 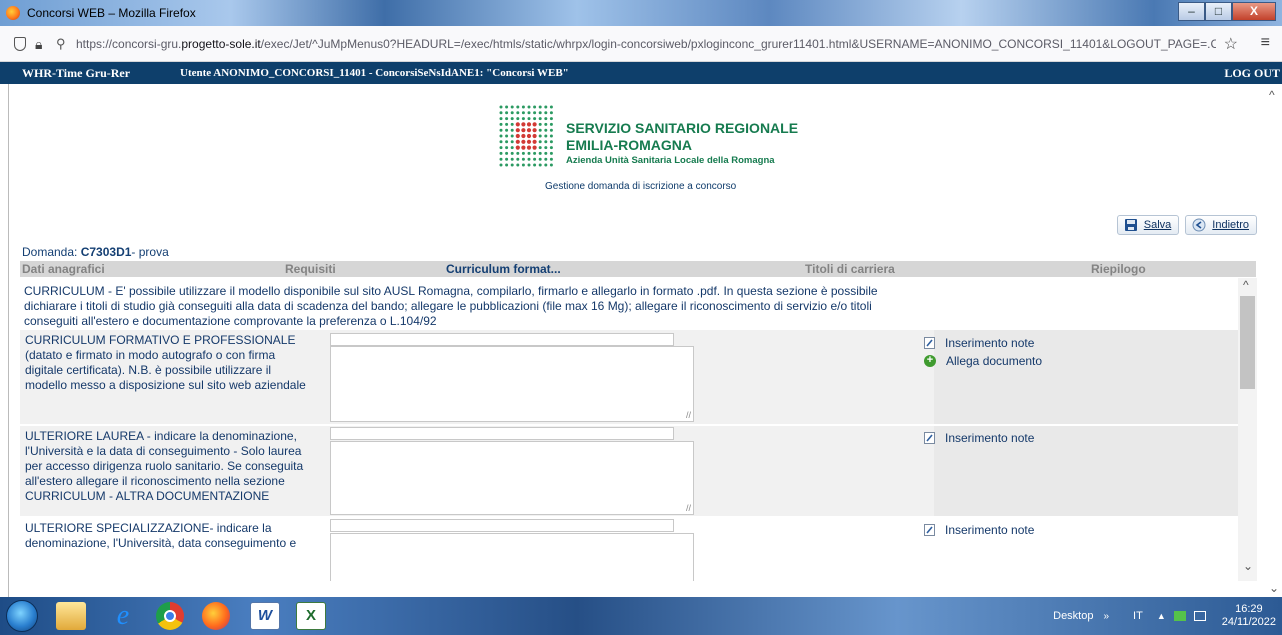 What do you see at coordinates (1130, 225) in the screenshot?
I see `floppy-icon` at bounding box center [1130, 225].